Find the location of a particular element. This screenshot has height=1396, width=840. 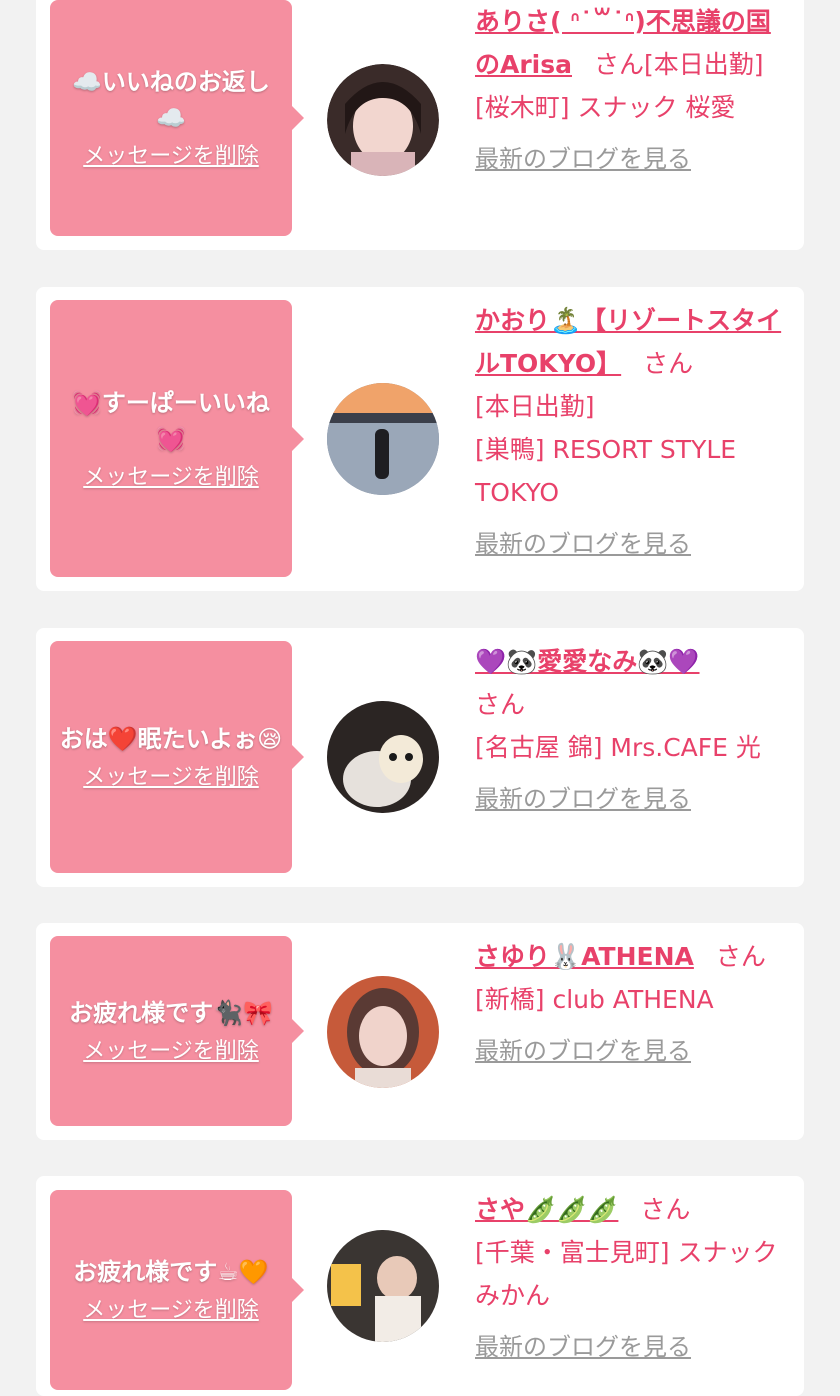

user-info: さゆり🐰ATHENA さん [新橋] club ATHENA 最新のブログを見る is located at coordinates (634, 1001).